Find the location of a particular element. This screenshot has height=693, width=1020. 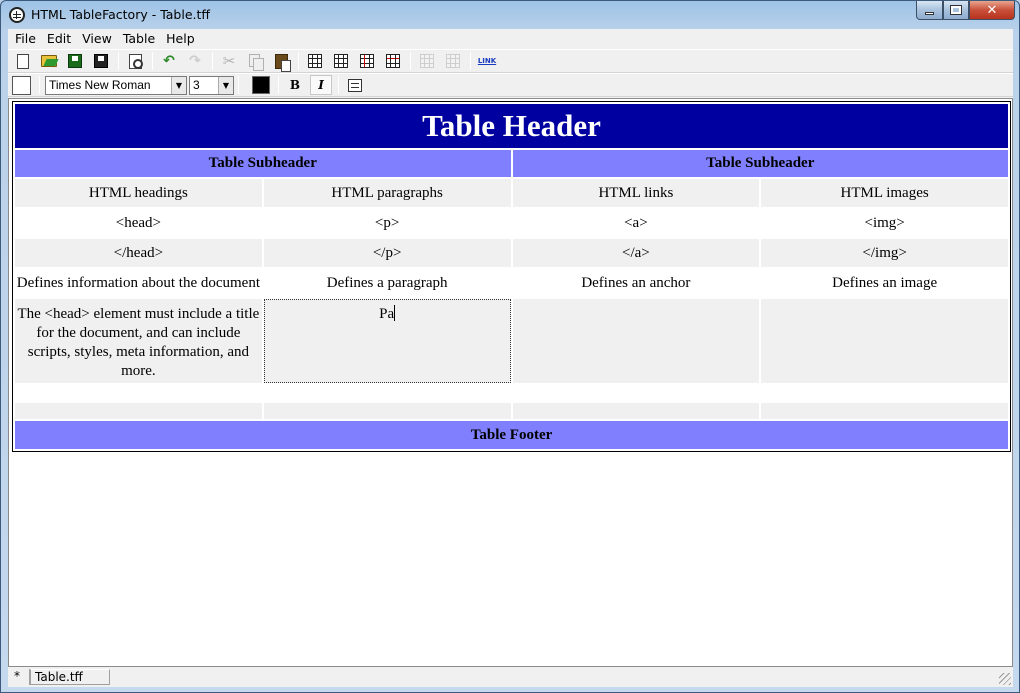

paste-button is located at coordinates (281, 61).